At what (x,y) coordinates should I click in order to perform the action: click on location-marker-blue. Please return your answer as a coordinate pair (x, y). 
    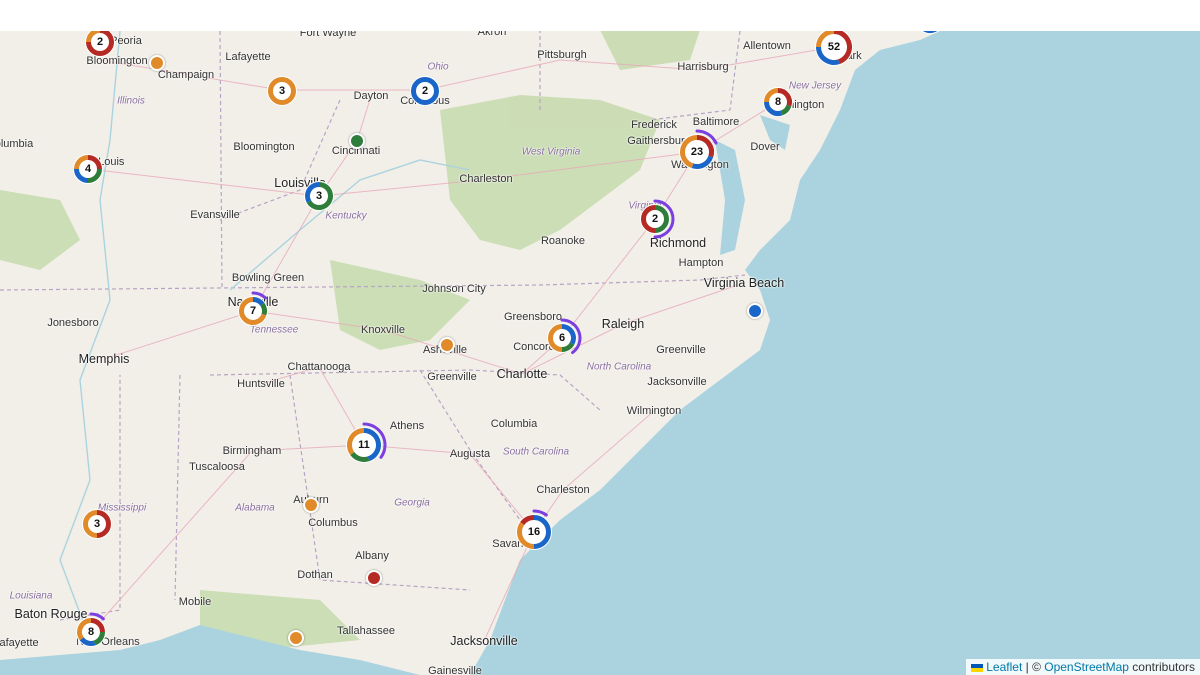
    Looking at the image, I should click on (755, 311).